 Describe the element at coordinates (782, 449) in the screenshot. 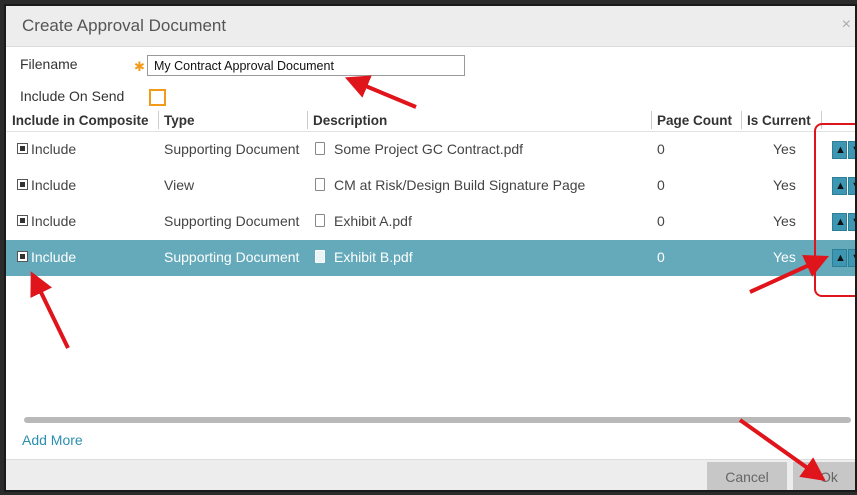

I see `arrow-to-ok-icon` at that location.